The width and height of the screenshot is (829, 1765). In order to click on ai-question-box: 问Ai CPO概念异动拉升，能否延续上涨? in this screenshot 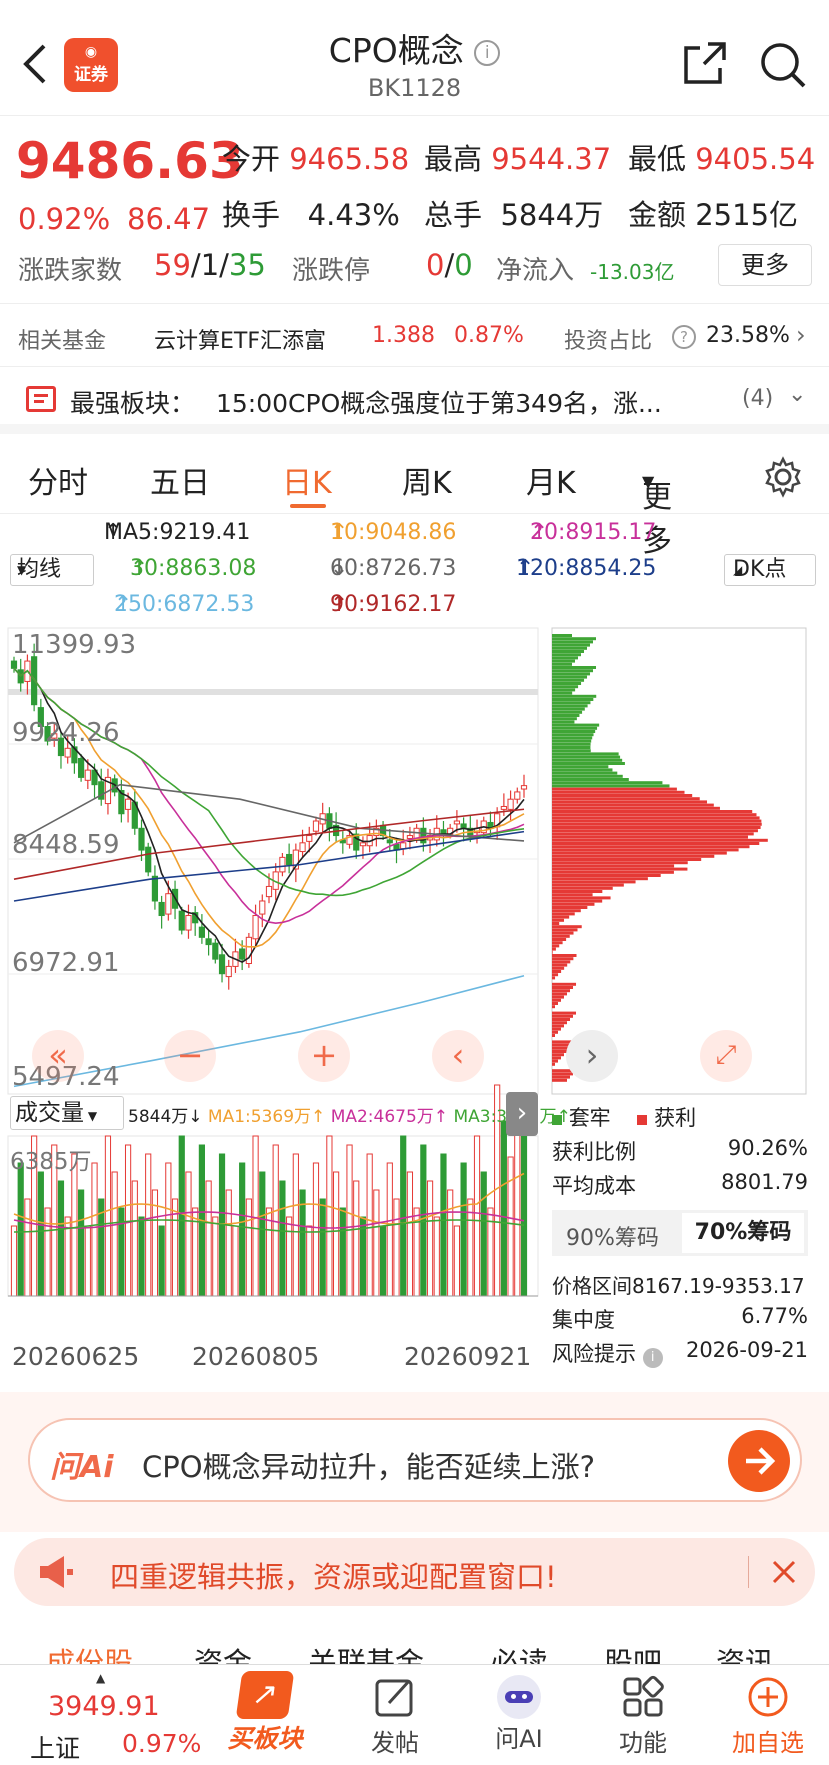, I will do `click(415, 1460)`.